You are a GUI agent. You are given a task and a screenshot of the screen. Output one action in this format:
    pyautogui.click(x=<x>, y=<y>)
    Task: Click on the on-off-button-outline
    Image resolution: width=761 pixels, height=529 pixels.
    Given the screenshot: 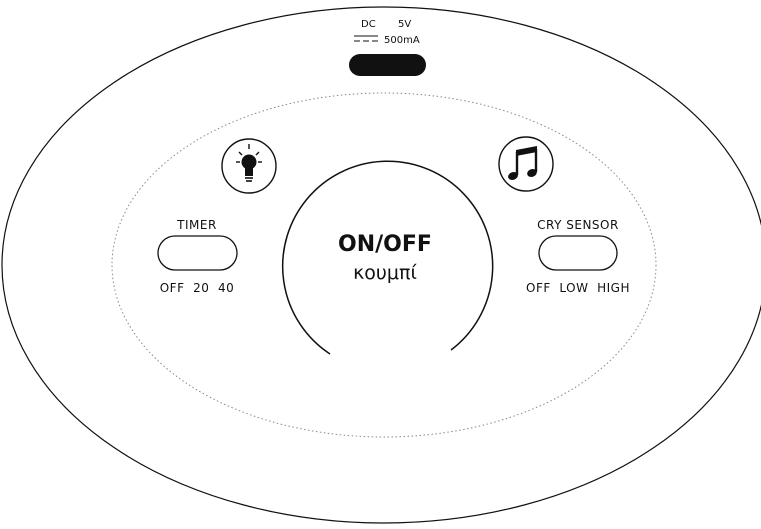 What is the action you would take?
    pyautogui.click(x=387, y=257)
    